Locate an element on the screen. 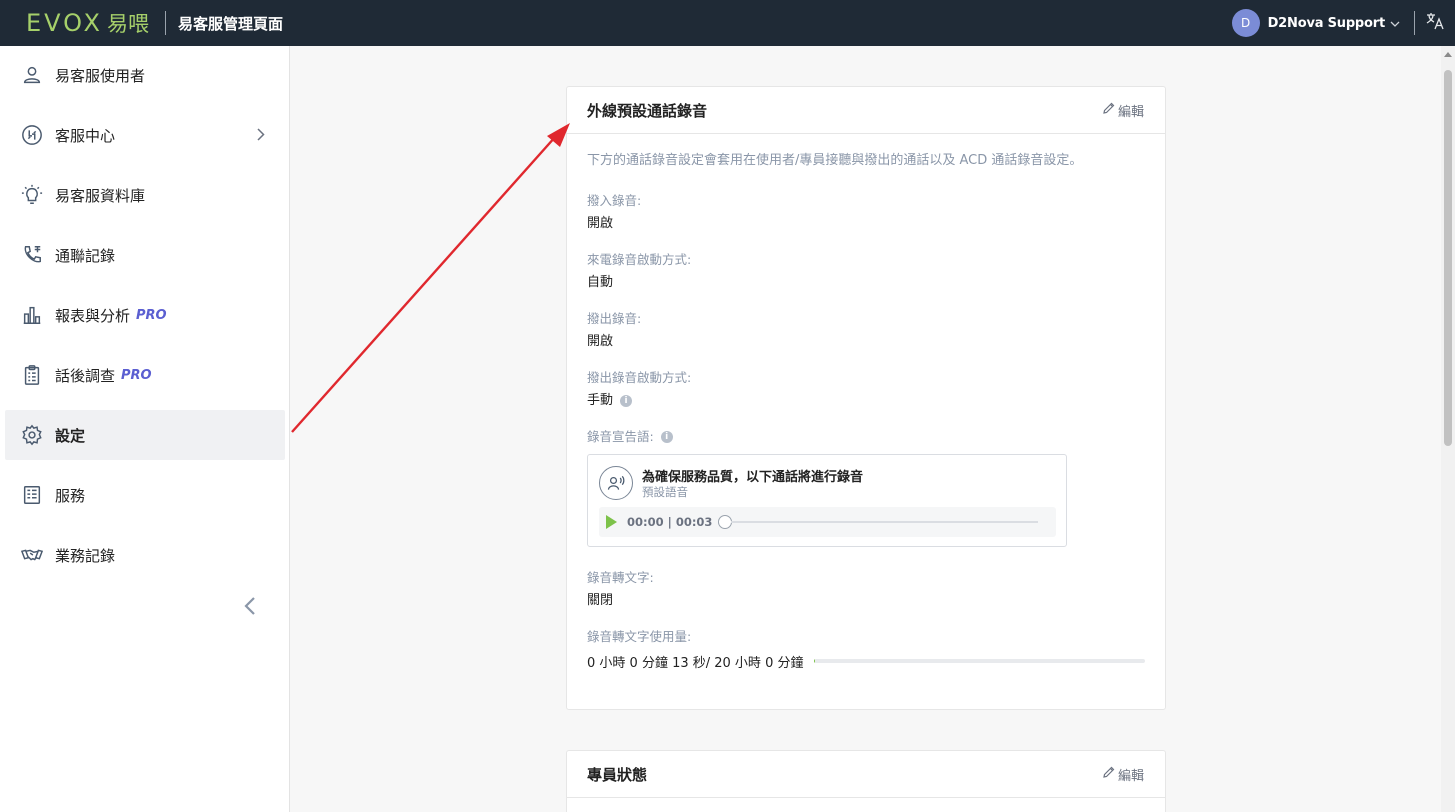 This screenshot has width=1455, height=812. sidebar-item-label: 話後調查 is located at coordinates (85, 375).